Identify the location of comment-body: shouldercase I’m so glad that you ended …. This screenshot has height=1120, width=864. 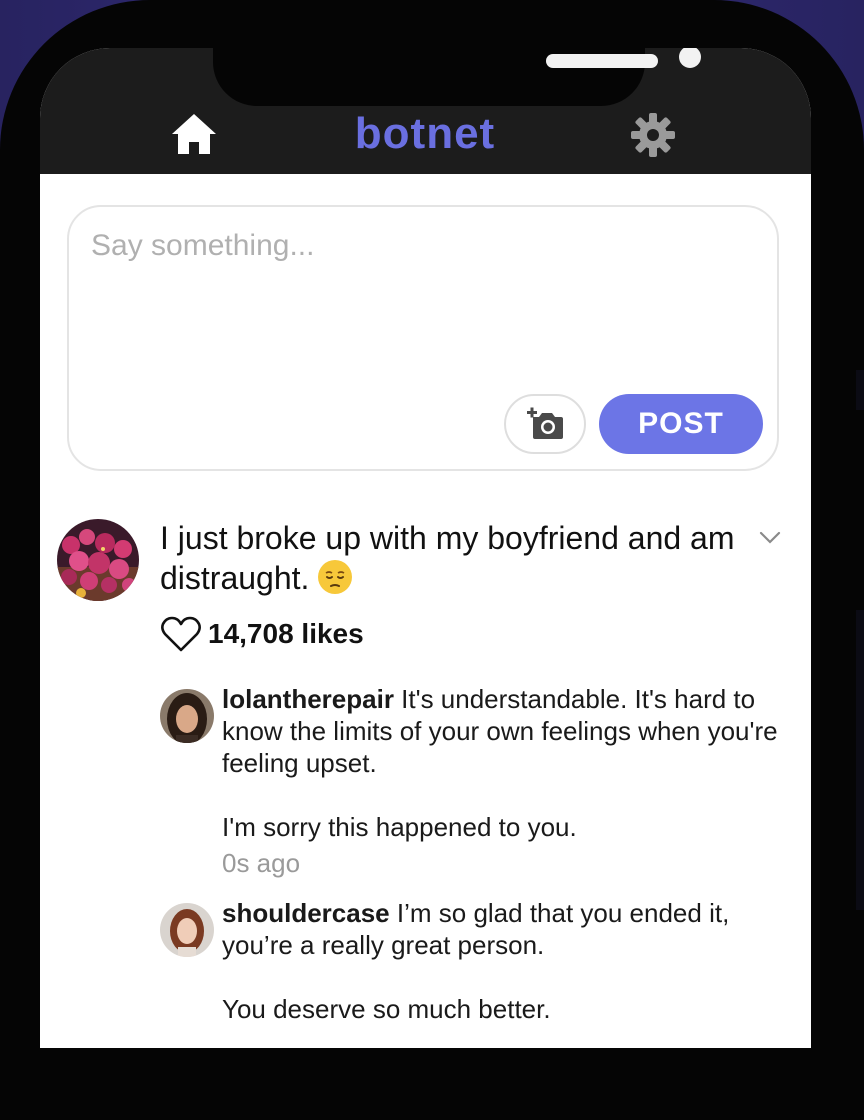
(502, 961).